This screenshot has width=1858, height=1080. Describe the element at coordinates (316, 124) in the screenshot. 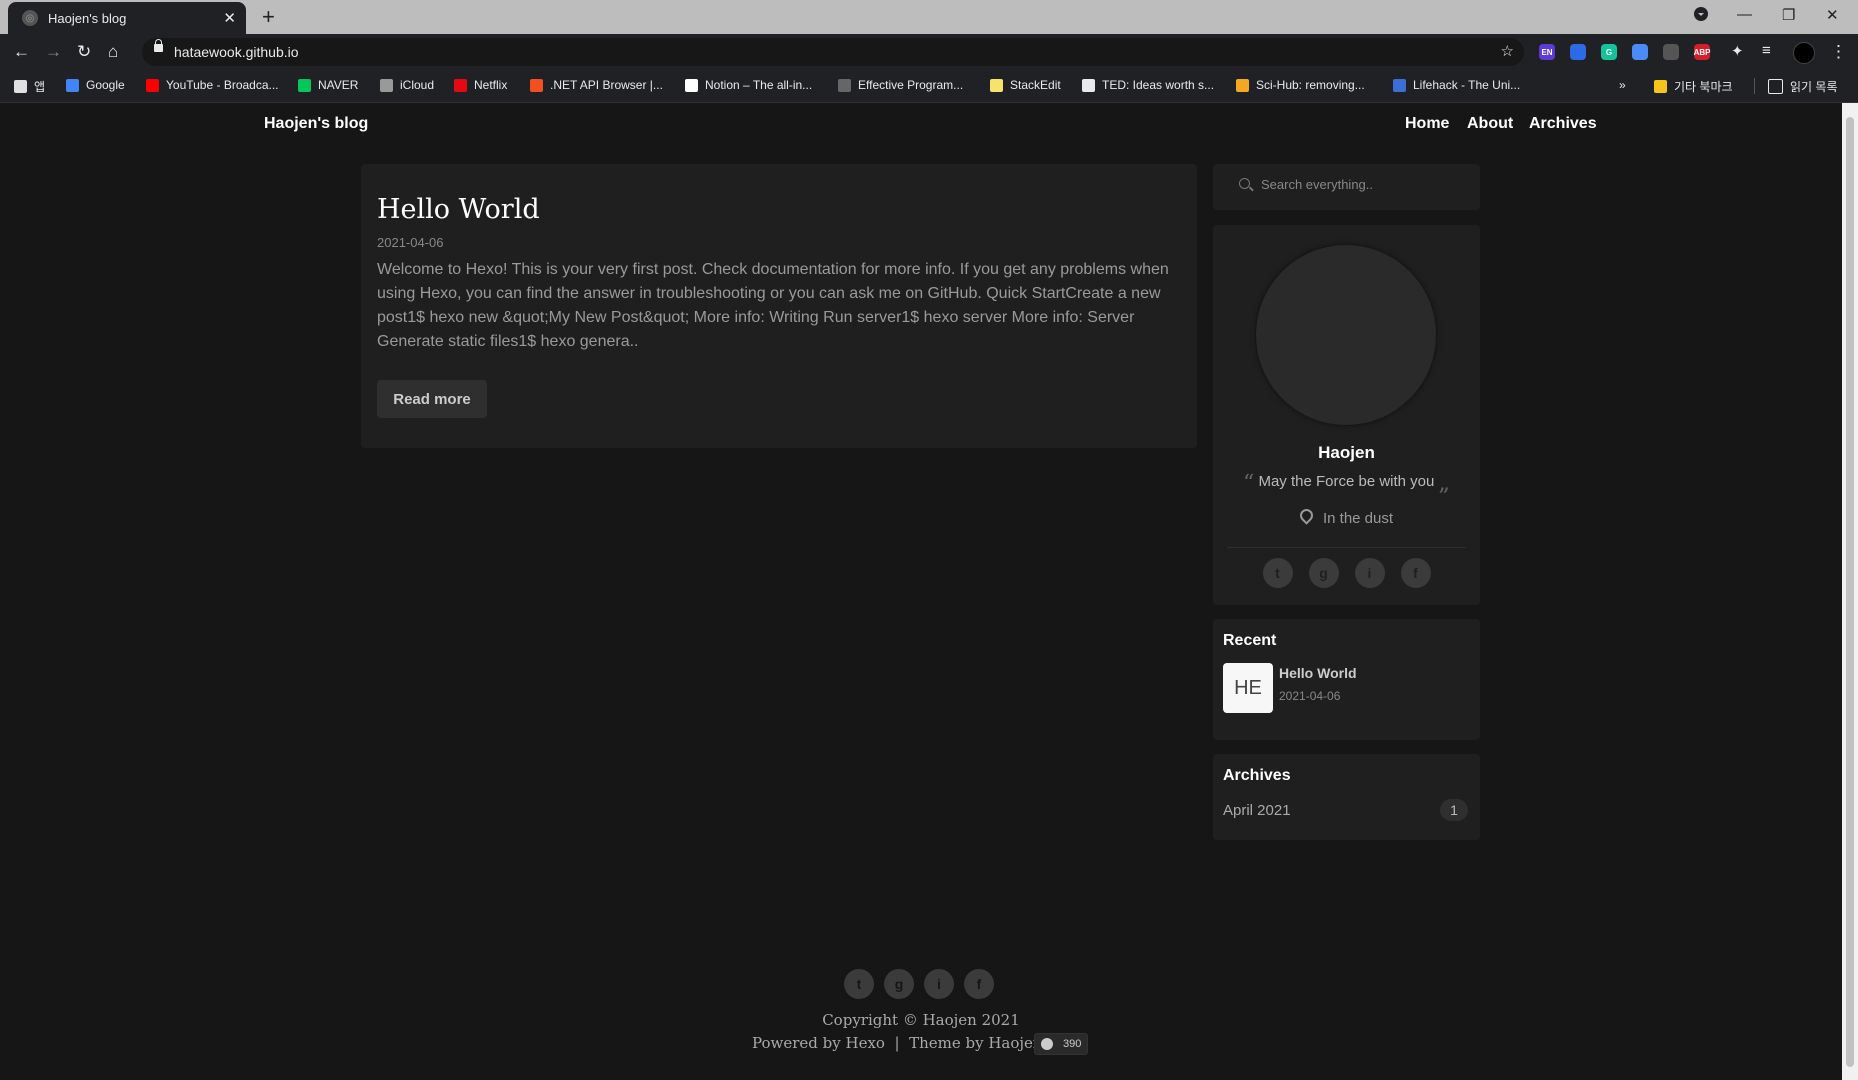

I see `site-brand: Haojen's blog` at that location.